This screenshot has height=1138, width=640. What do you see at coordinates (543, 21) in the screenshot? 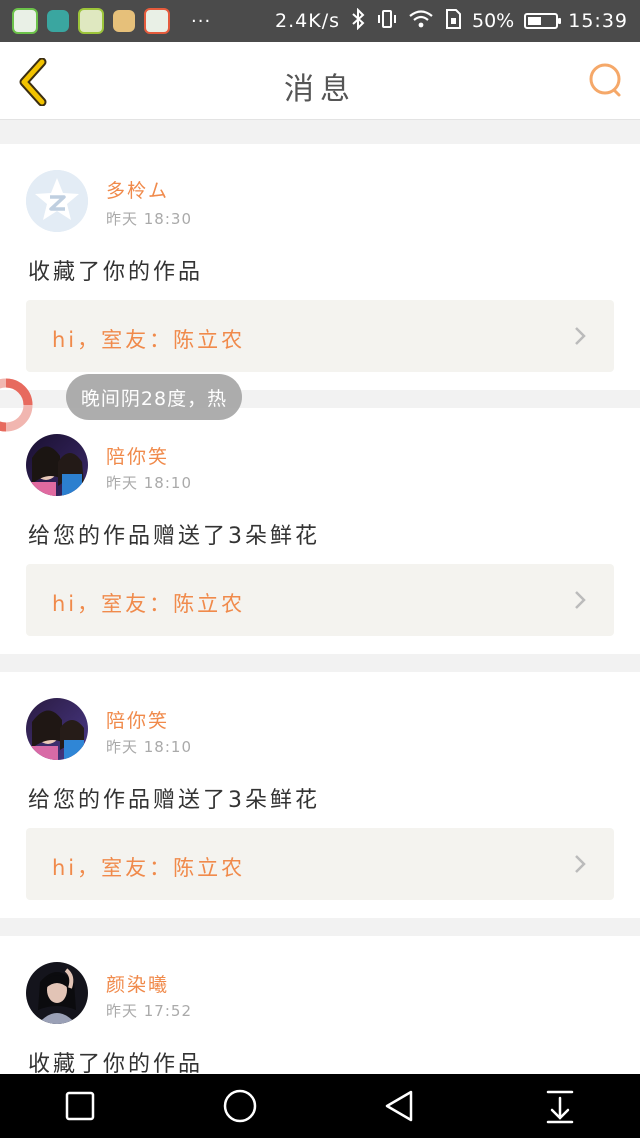
I see `battery-icon` at bounding box center [543, 21].